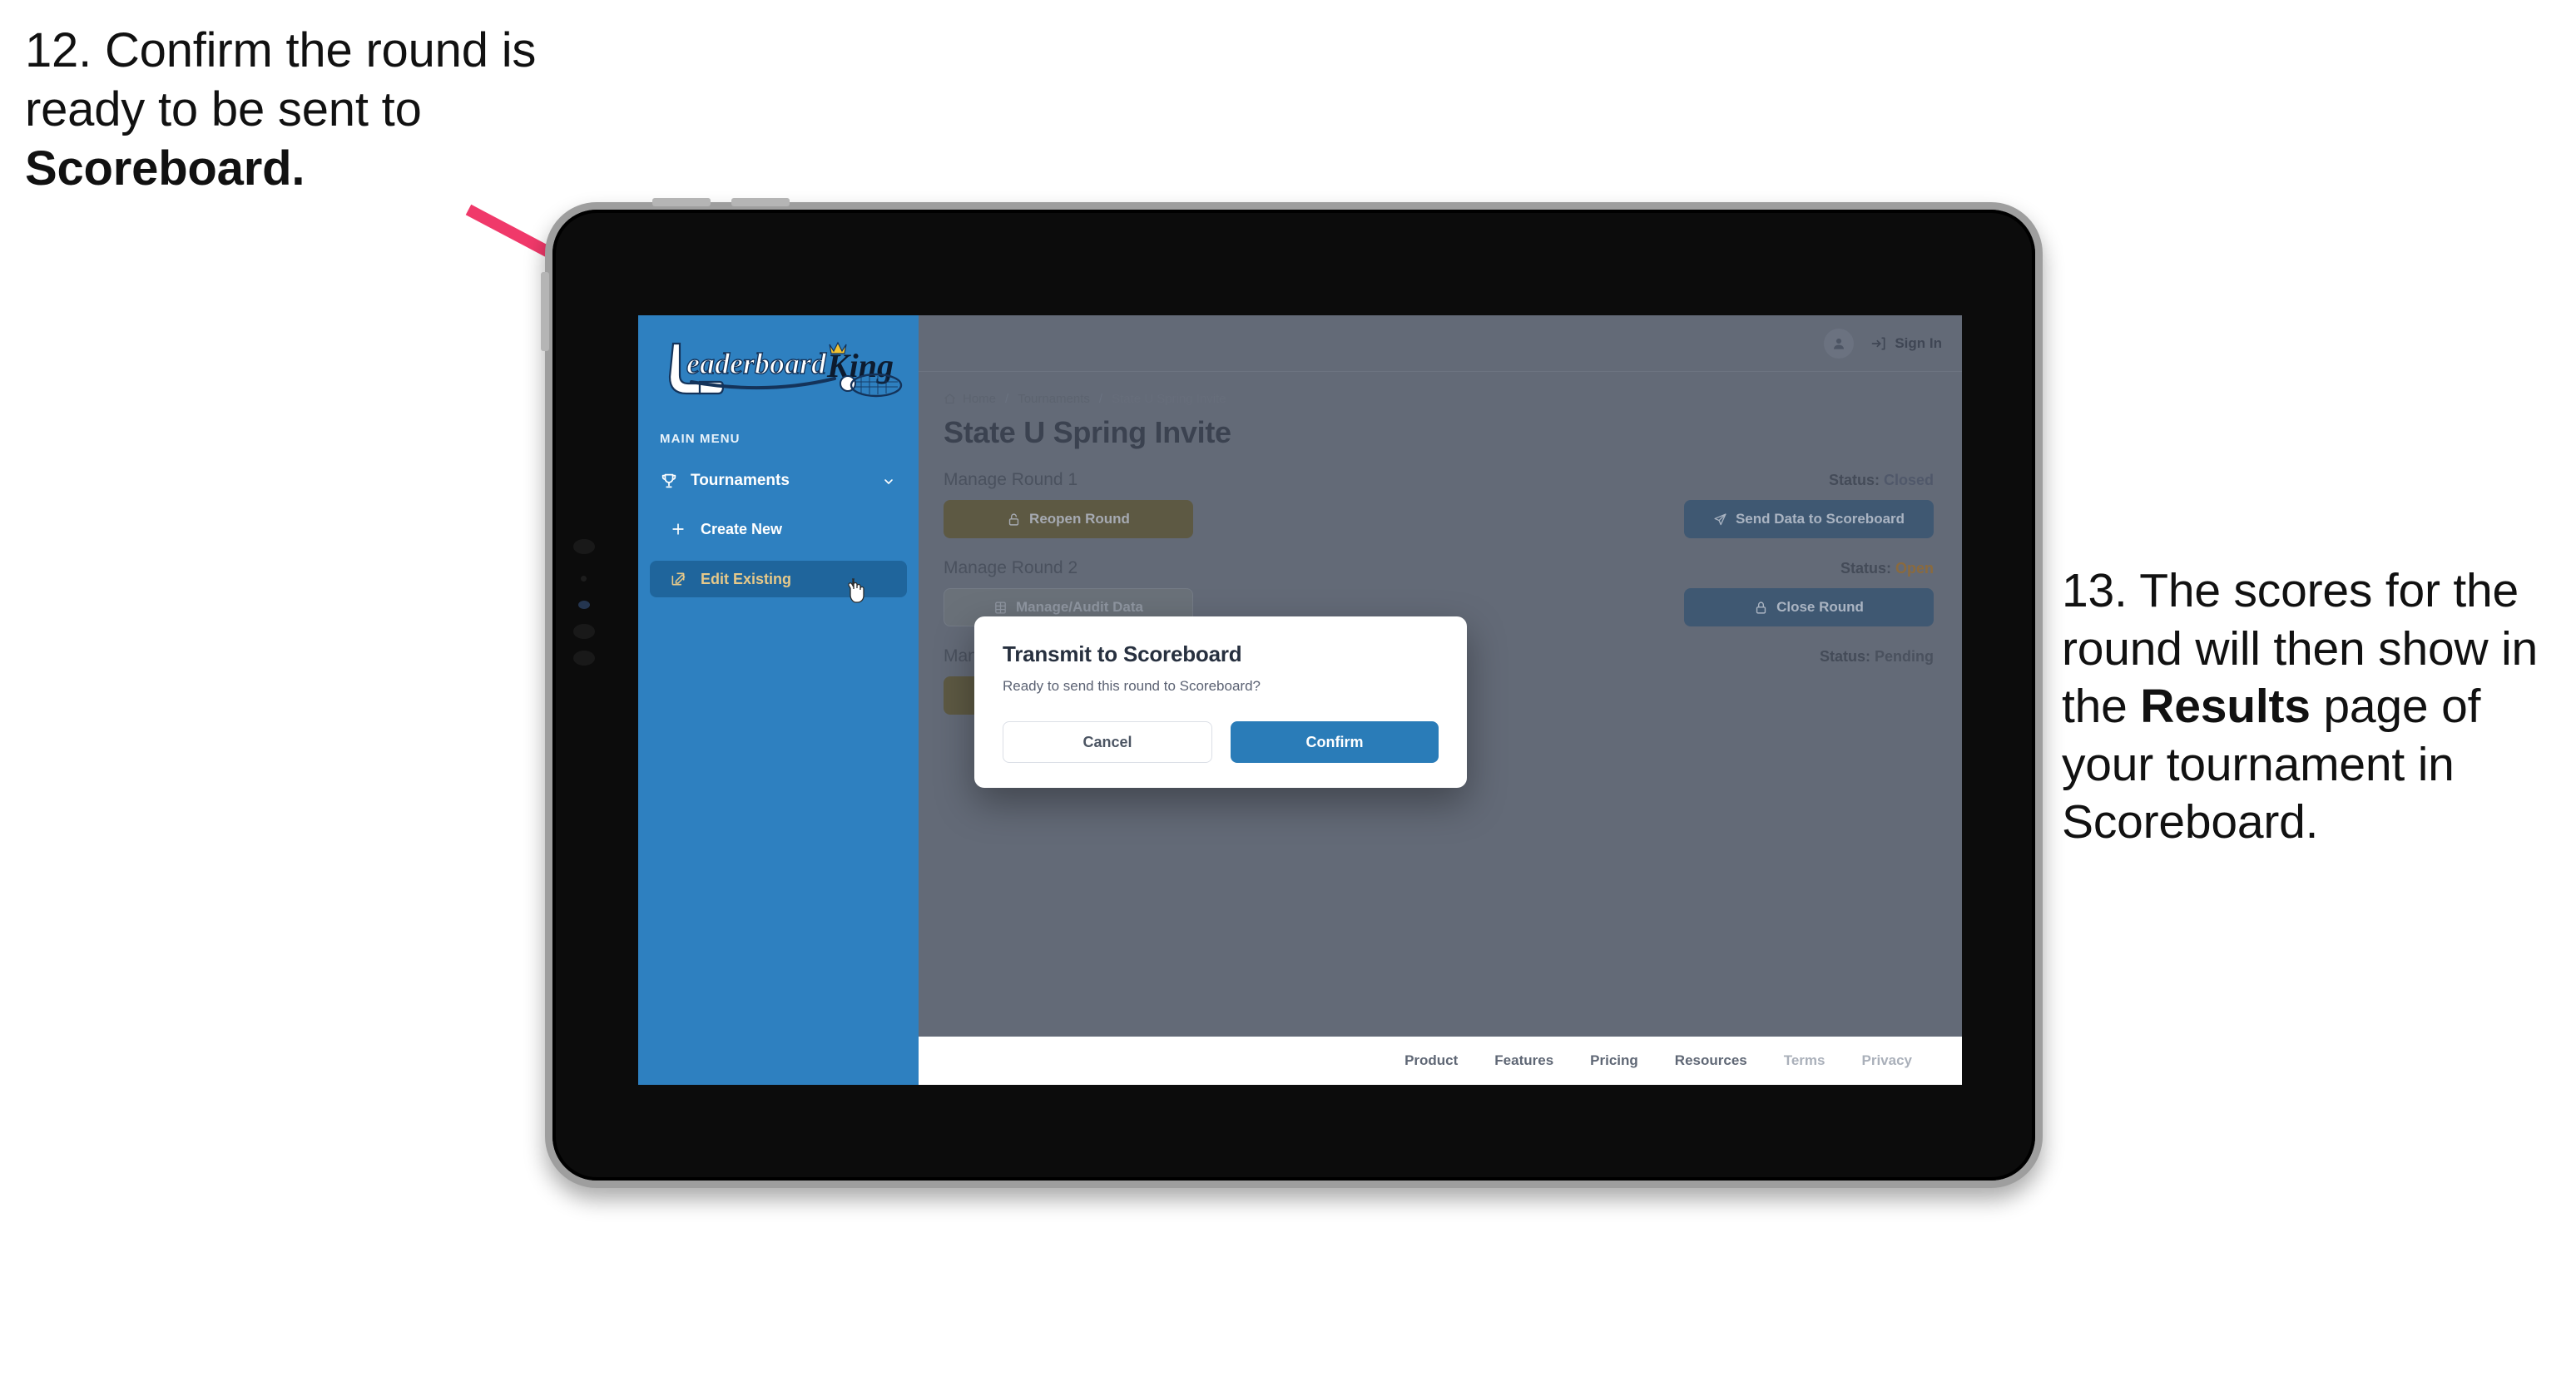  Describe the element at coordinates (1122, 653) in the screenshot. I see `dialog-title: Transmit to Scoreboard` at that location.